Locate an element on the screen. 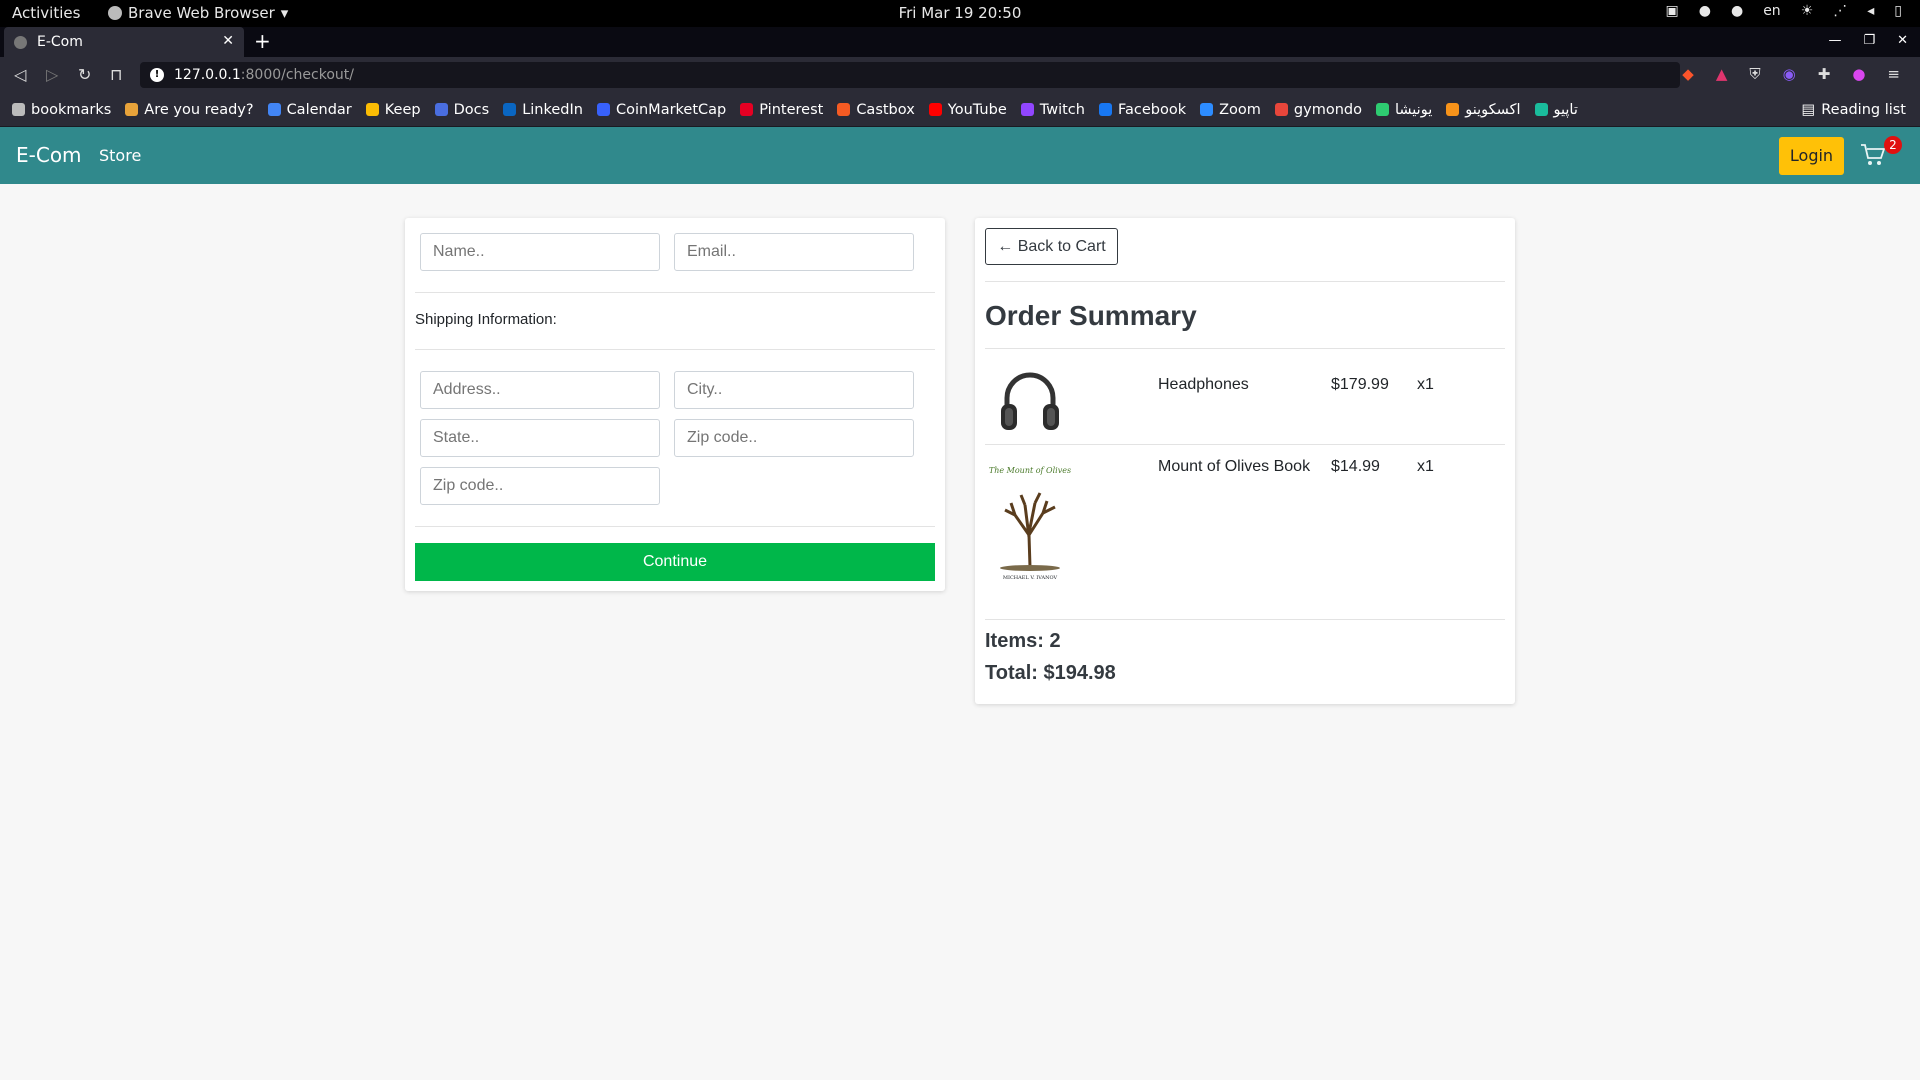 This screenshot has height=1080, width=1920. checkout-form: Shipping Information: Continue is located at coordinates (675, 404).